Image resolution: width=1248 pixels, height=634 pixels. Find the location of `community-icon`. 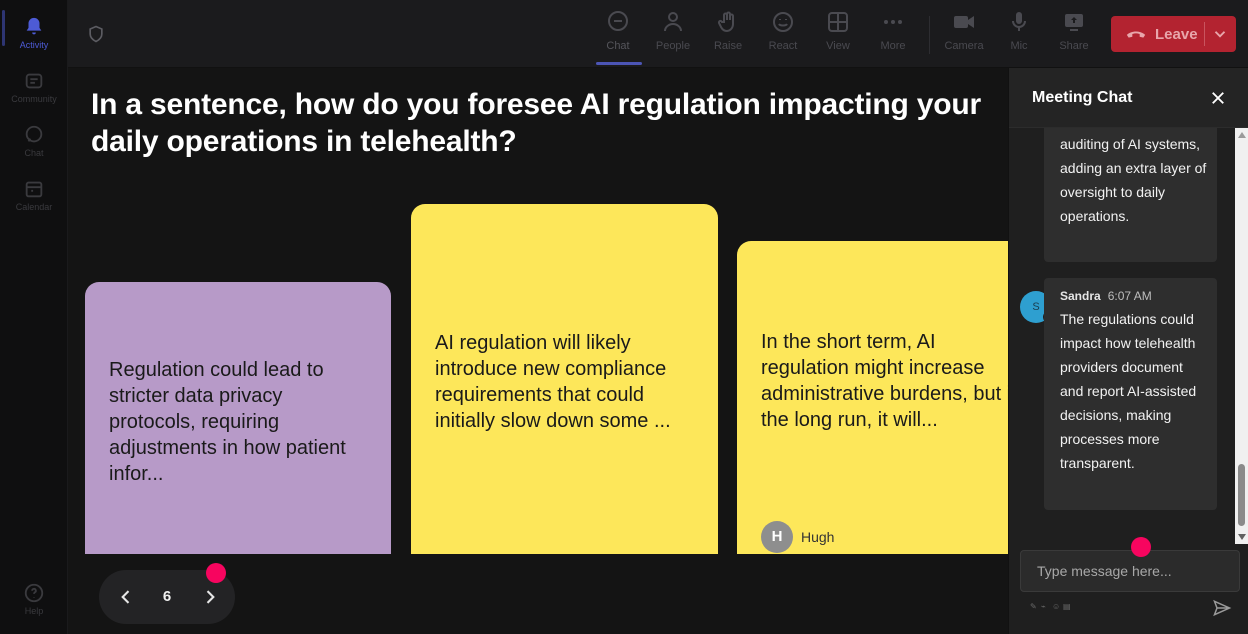

community-icon is located at coordinates (34, 81).